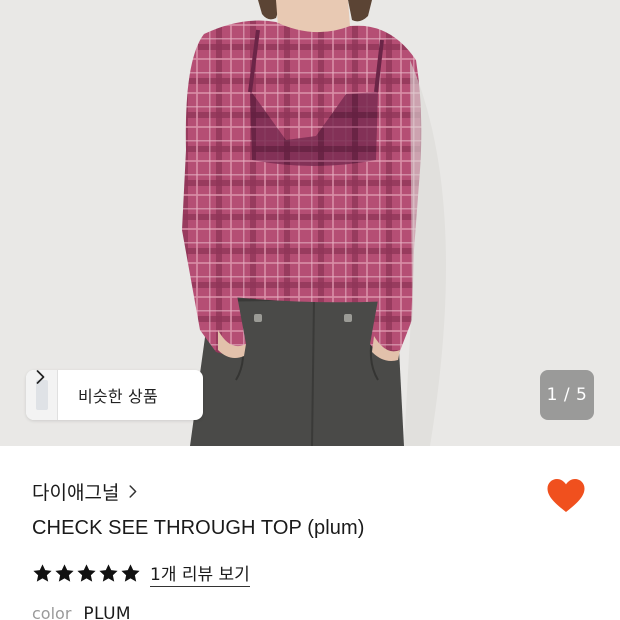 The image size is (620, 620). Describe the element at coordinates (107, 612) in the screenshot. I see `color-value: PLUM` at that location.